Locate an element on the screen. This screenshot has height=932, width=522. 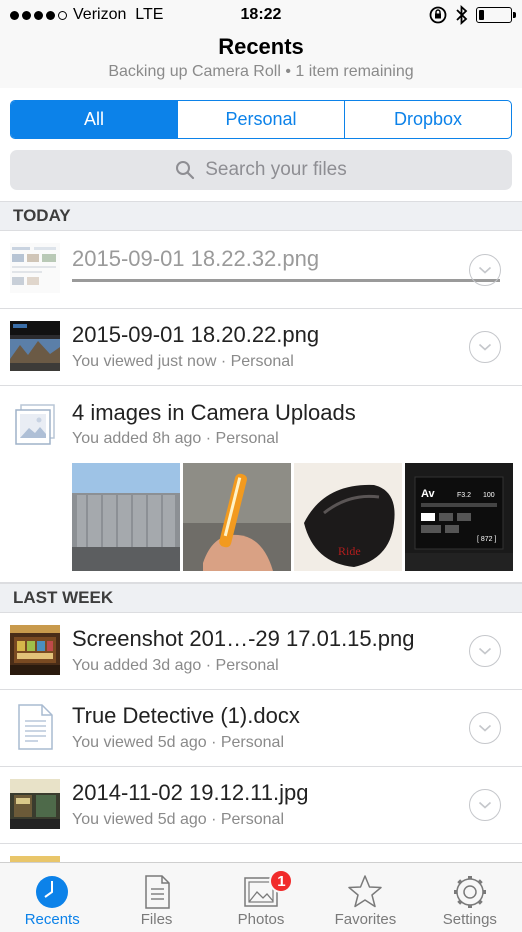
tab-favorites: Favorites is located at coordinates (365, 897).